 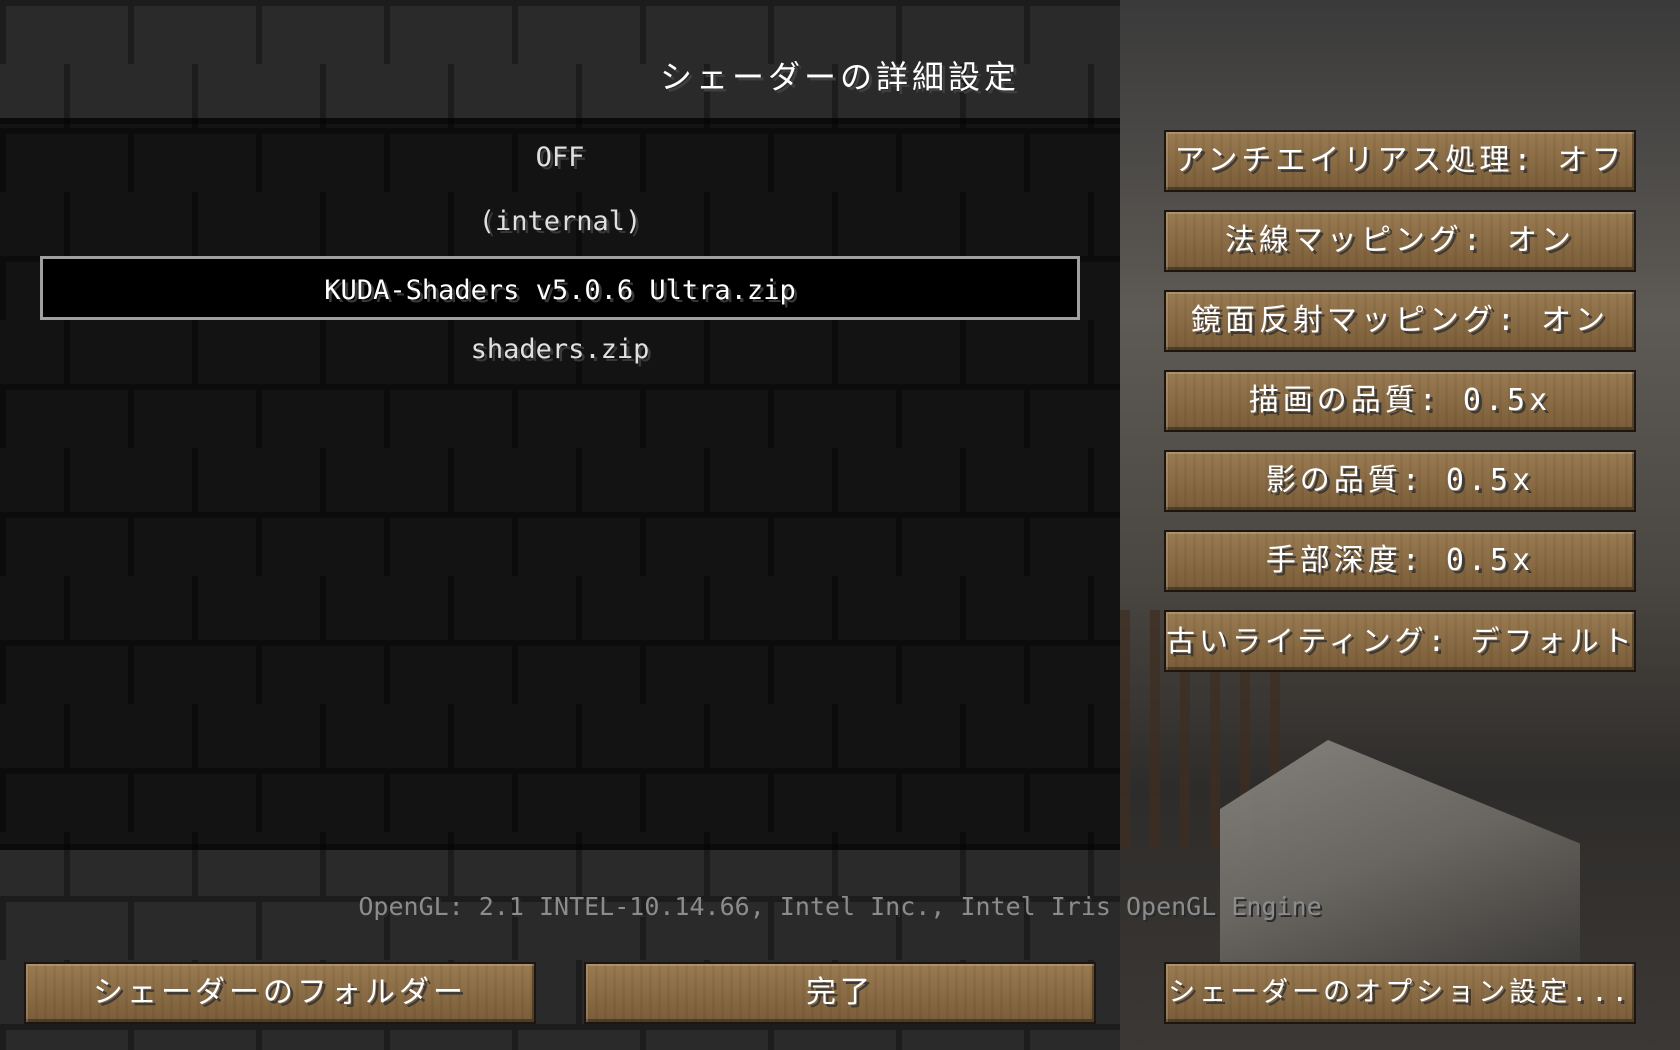 I want to click on shader-pack-shaders-zip: shaders.zip, so click(x=560, y=350).